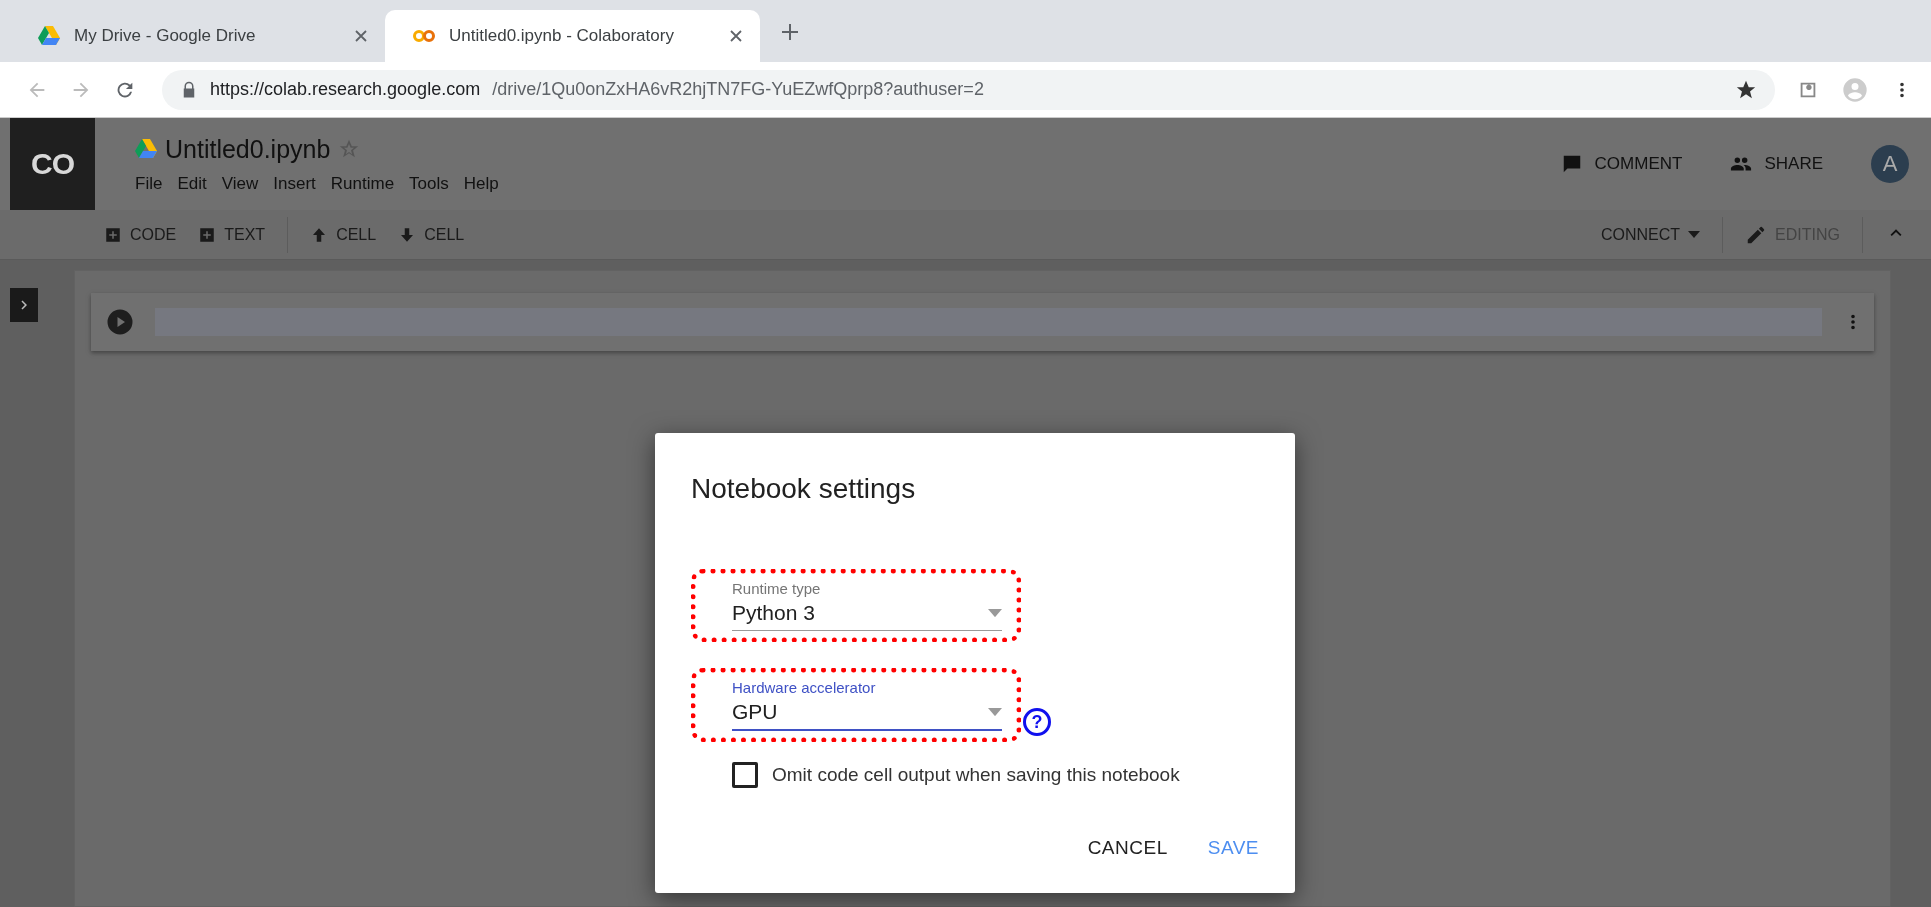 The image size is (1931, 907). I want to click on checkbox, so click(745, 775).